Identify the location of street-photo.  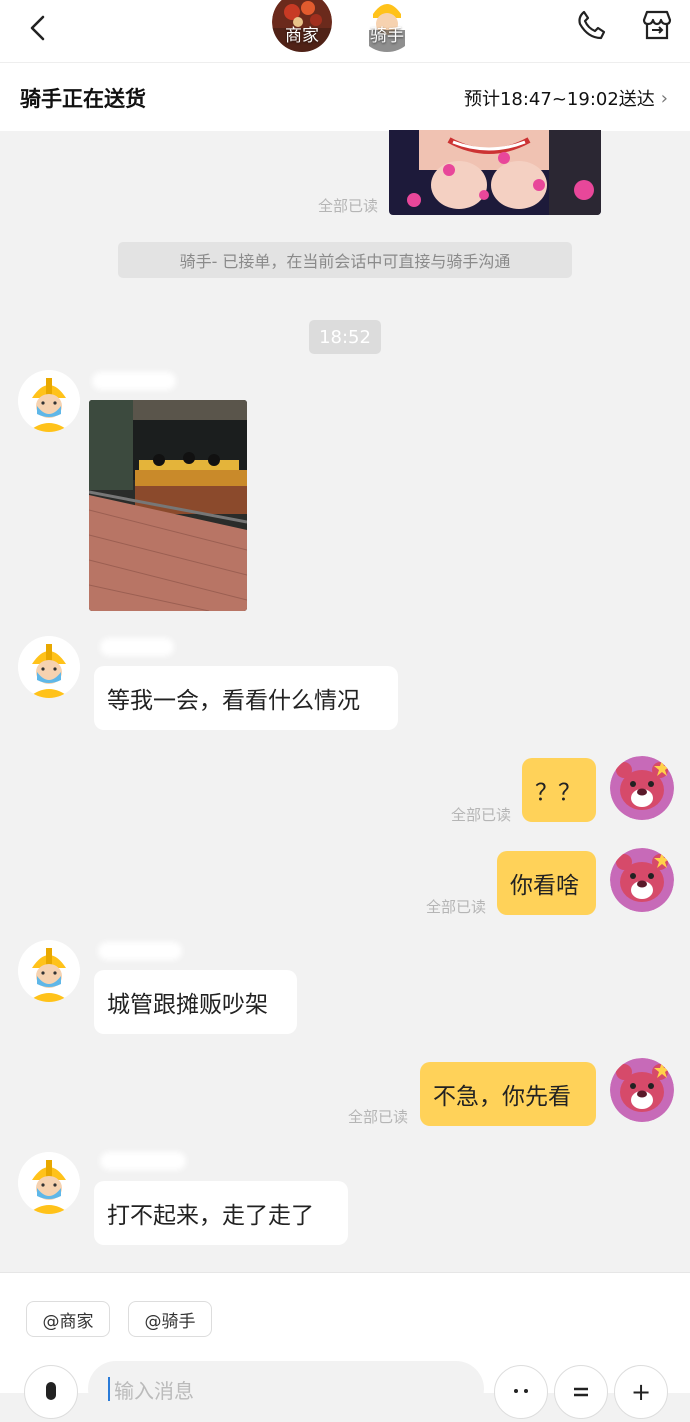
(168, 505).